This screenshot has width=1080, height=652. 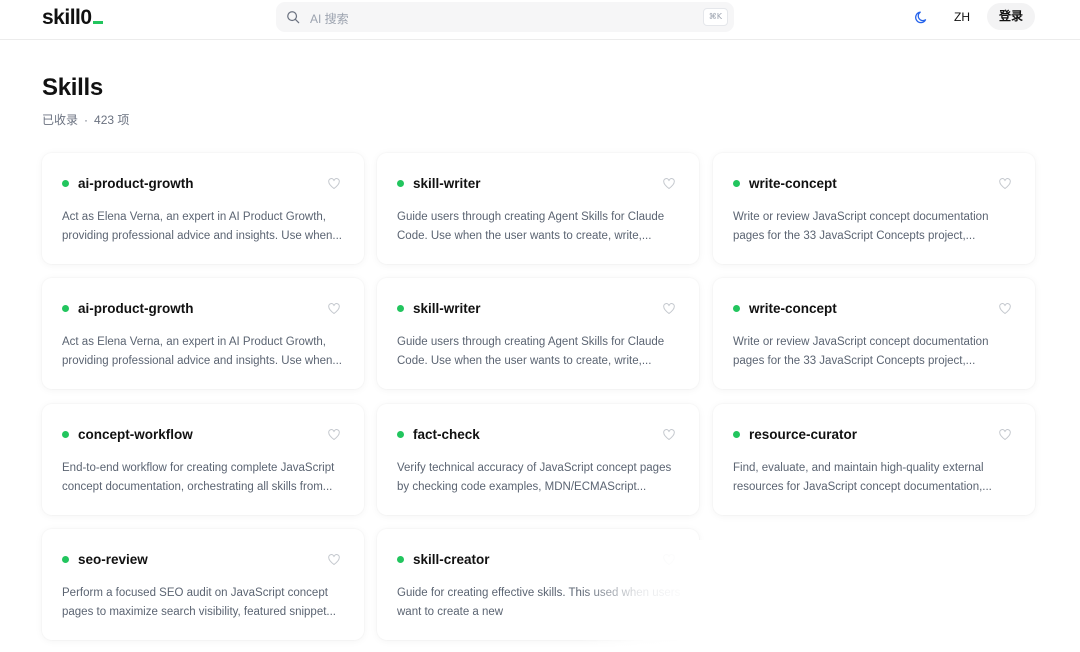 I want to click on collected-label: 已收录, so click(x=60, y=120).